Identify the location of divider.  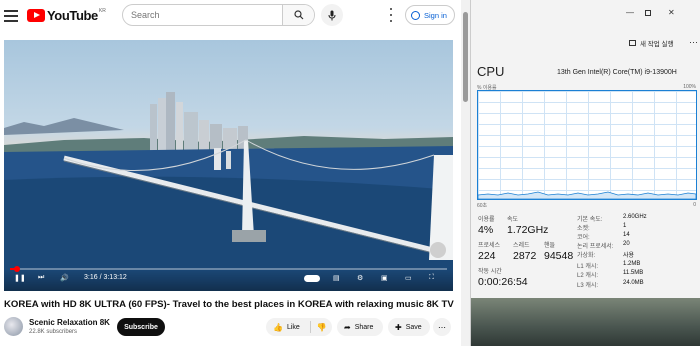
(310, 327).